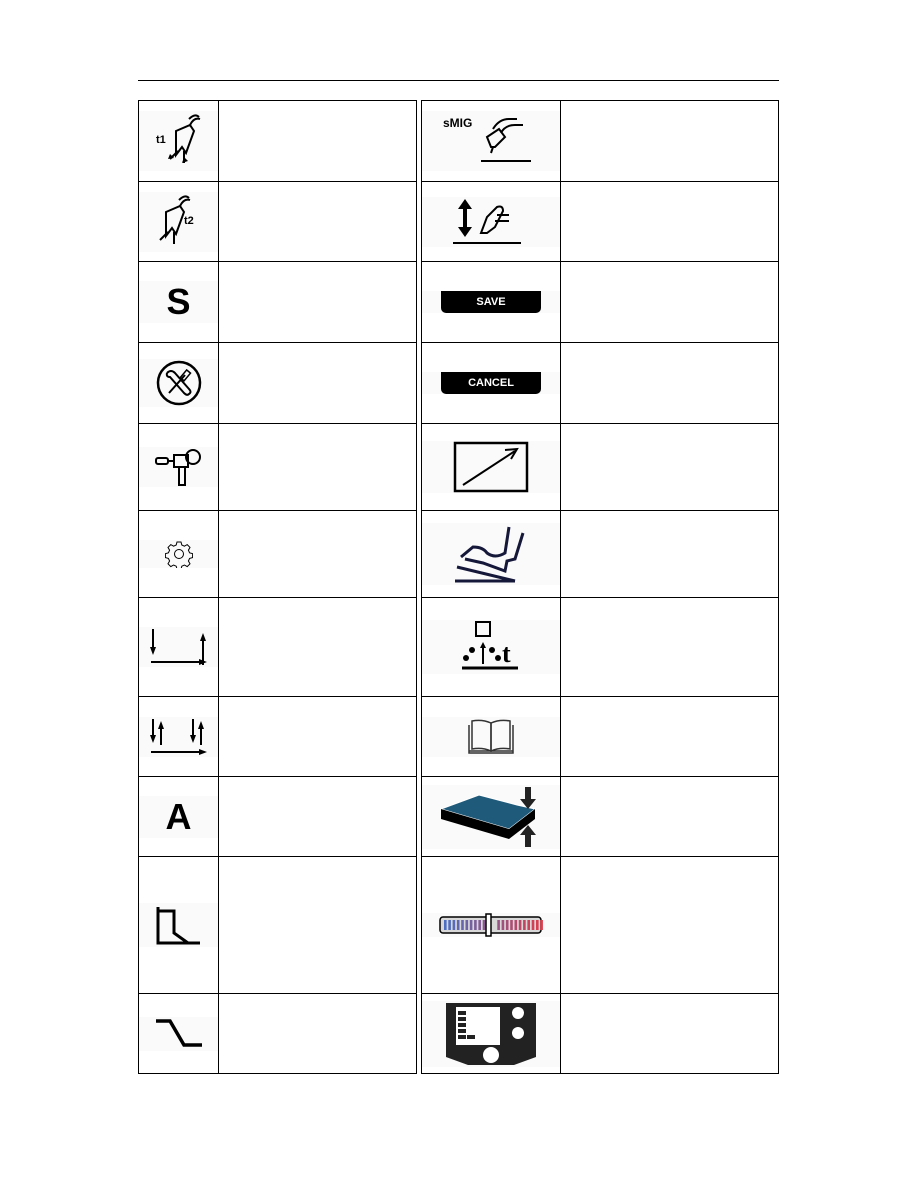 The height and width of the screenshot is (1188, 918). What do you see at coordinates (178, 736) in the screenshot?
I see `4-stroke-icon` at bounding box center [178, 736].